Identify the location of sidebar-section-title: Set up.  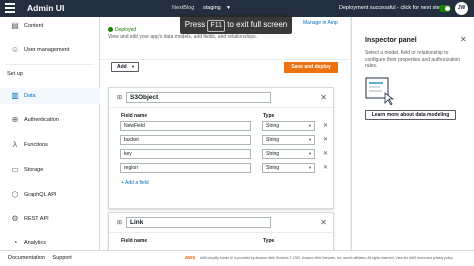
(15, 74).